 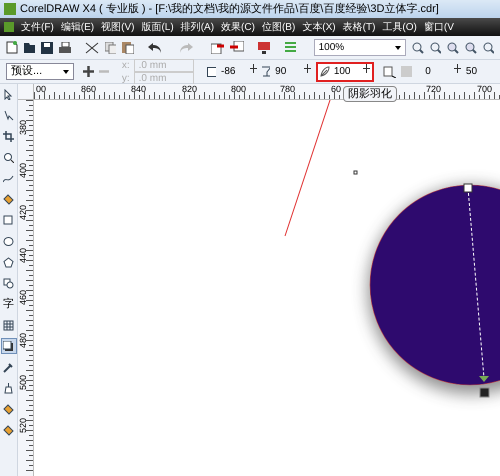 What do you see at coordinates (23, 128) in the screenshot?
I see `ruler-label: 380` at bounding box center [23, 128].